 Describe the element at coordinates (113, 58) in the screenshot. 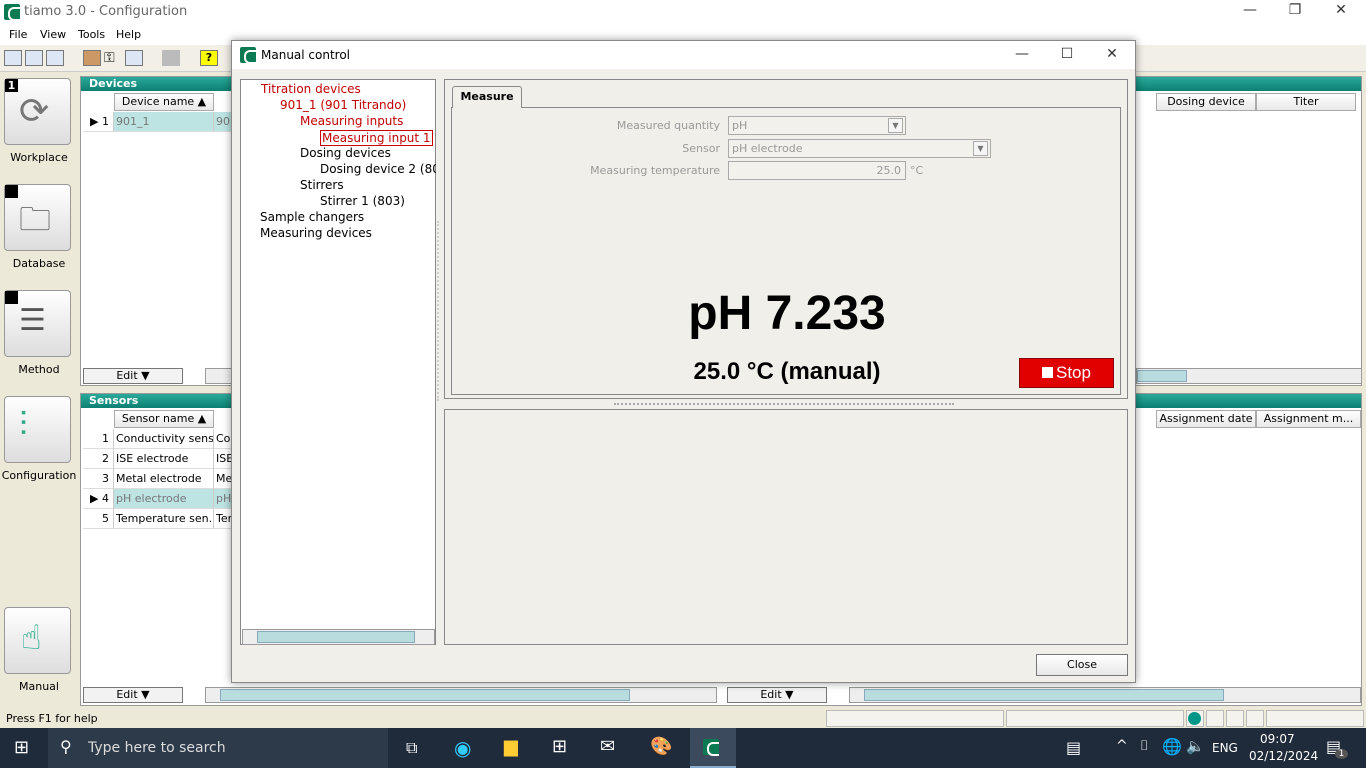

I see `key-icon: ⚿` at that location.